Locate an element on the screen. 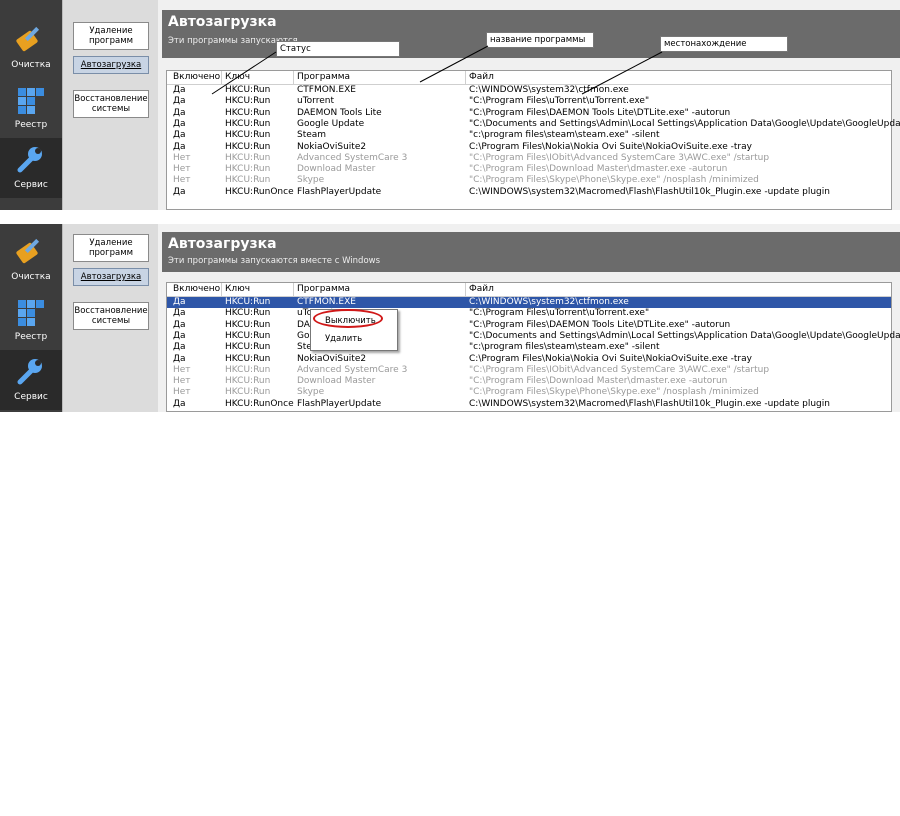 Image resolution: width=900 pixels, height=816 pixels. sidebar-item-label: Сервис is located at coordinates (31, 397).